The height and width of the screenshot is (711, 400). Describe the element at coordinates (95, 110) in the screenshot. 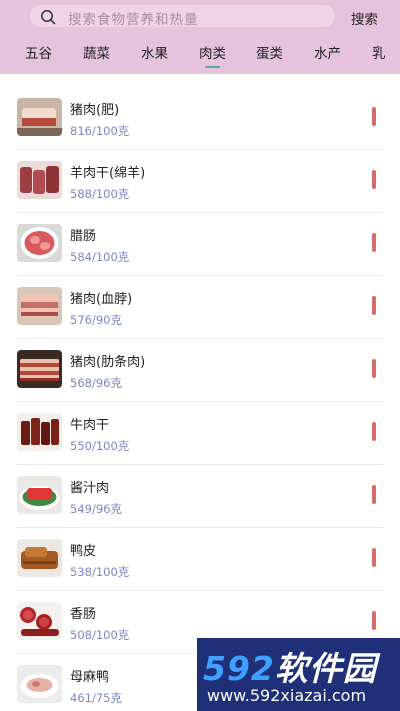

I see `food-name: 猪肉(肥)` at that location.